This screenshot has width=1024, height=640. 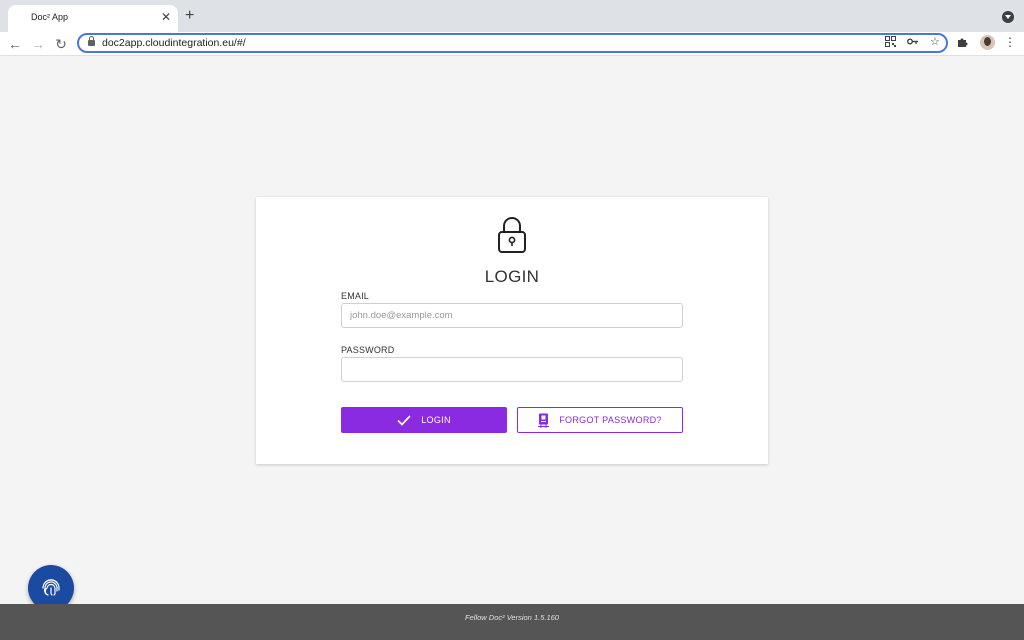 What do you see at coordinates (962, 43) in the screenshot?
I see `extensions-icon` at bounding box center [962, 43].